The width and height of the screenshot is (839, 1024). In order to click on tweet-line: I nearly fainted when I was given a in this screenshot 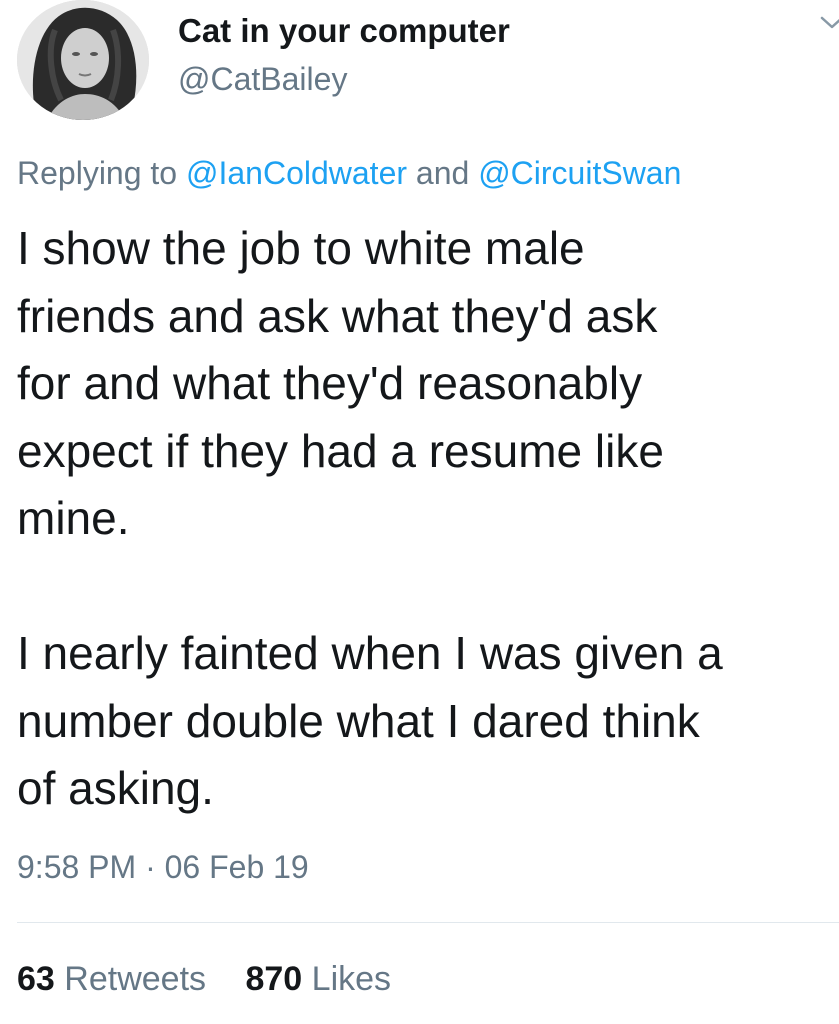, I will do `click(370, 653)`.